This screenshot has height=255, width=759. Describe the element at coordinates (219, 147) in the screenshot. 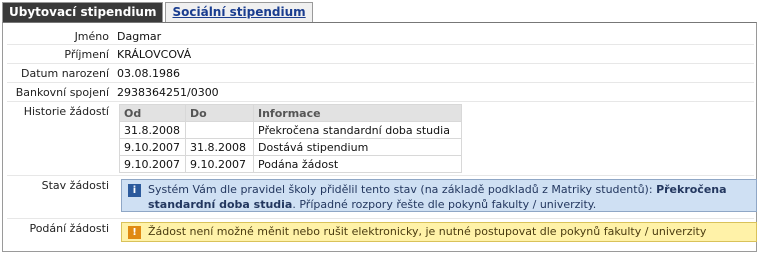

I see `history-cell-do: 31.8.2008` at that location.